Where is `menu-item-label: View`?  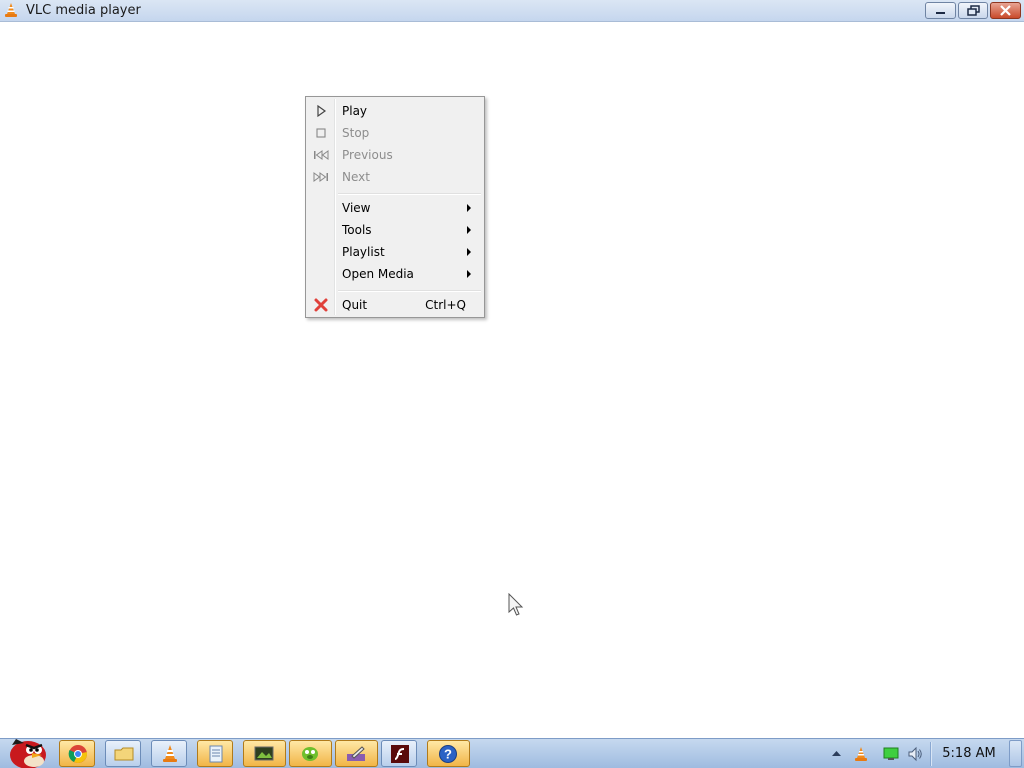 menu-item-label: View is located at coordinates (356, 208).